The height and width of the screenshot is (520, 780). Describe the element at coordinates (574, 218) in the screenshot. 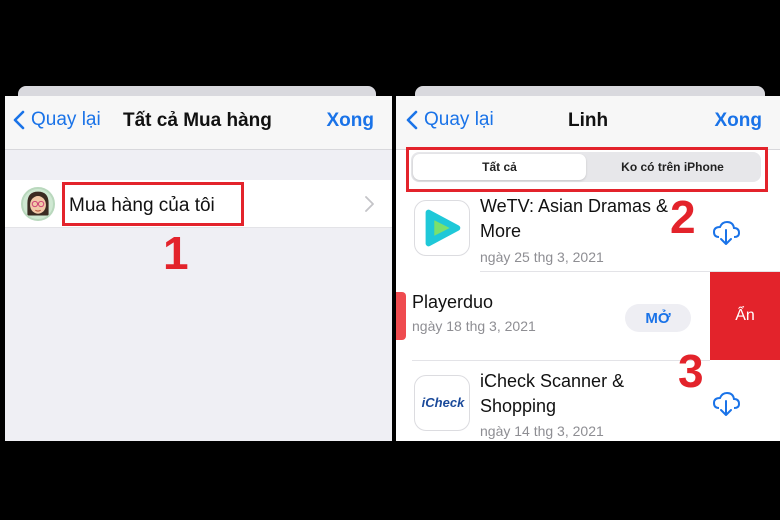

I see `app-name: WeTV: Asian Dramas & More` at that location.